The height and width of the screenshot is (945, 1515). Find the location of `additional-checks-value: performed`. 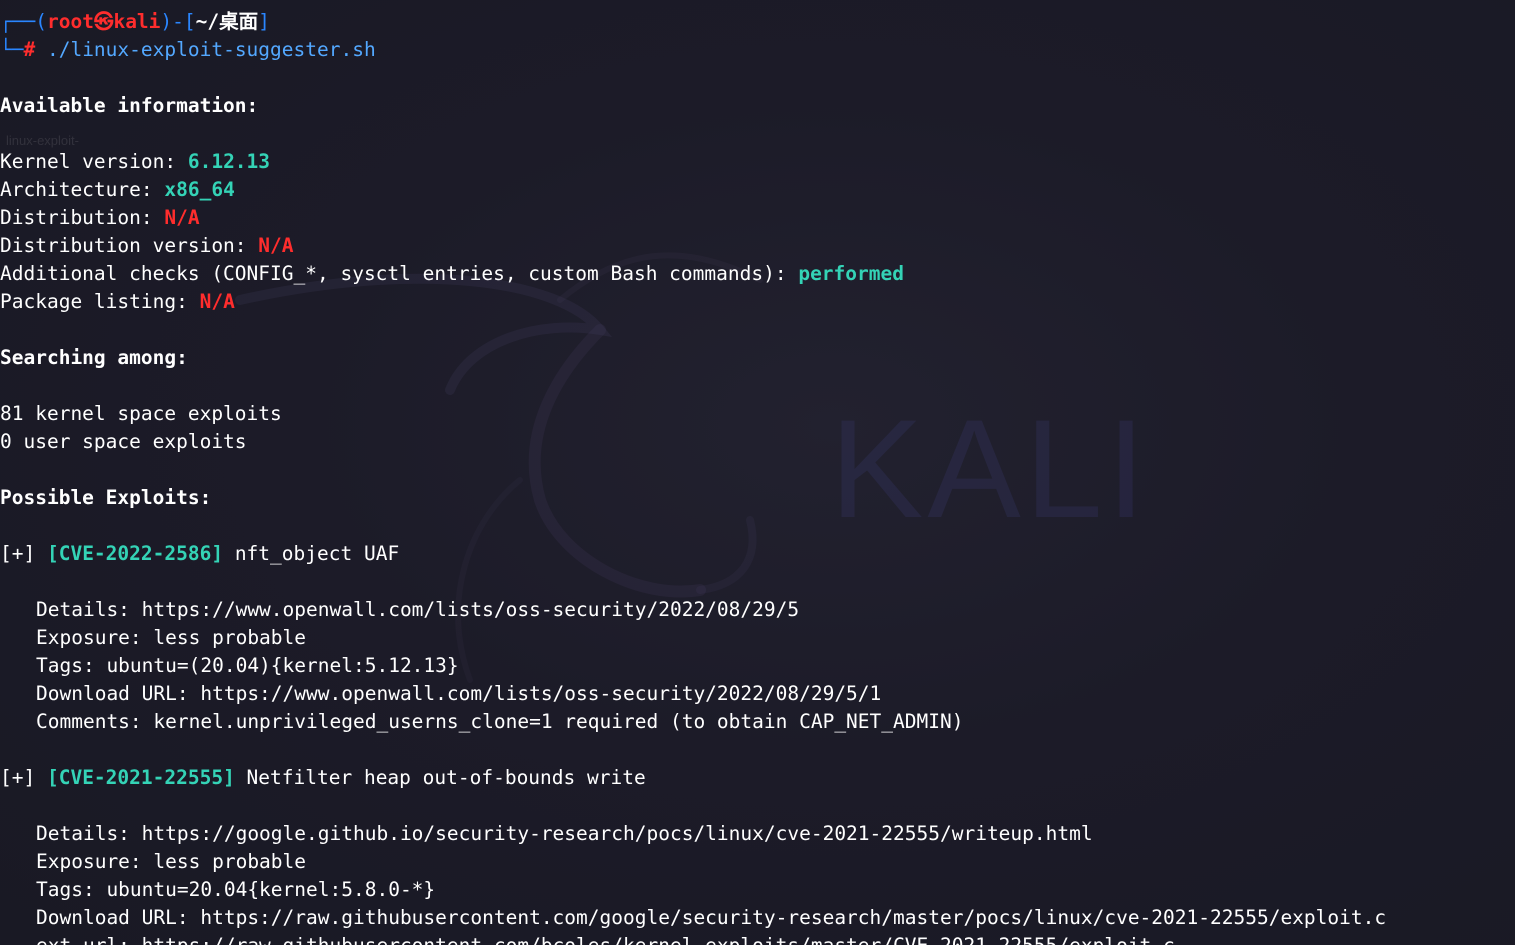

additional-checks-value: performed is located at coordinates (851, 273).